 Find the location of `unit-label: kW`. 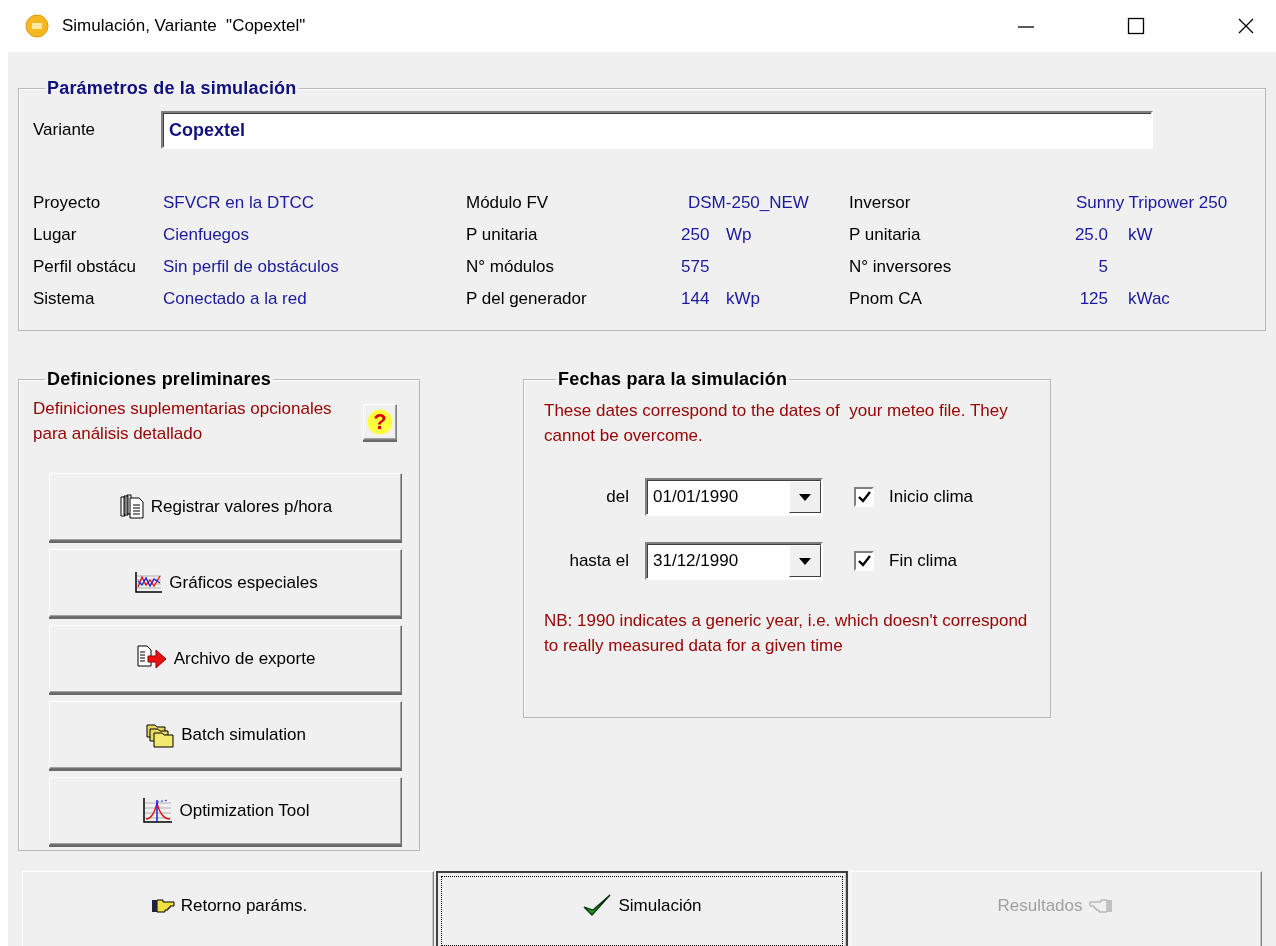

unit-label: kW is located at coordinates (1140, 235).